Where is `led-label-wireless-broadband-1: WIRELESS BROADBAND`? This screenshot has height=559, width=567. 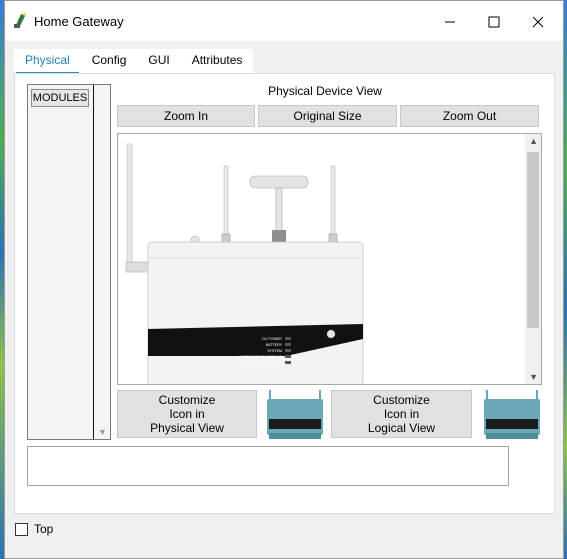 led-label-wireless-broadband-1: WIRELESS BROADBAND is located at coordinates (261, 357).